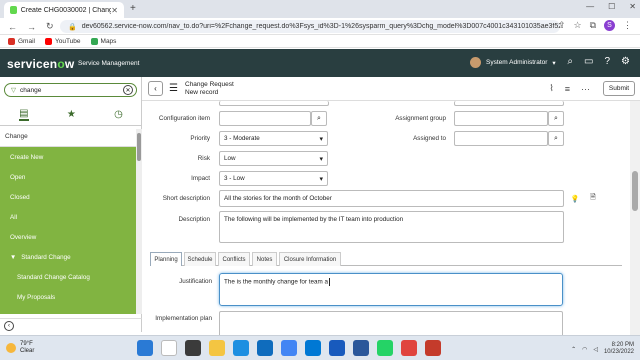  Describe the element at coordinates (155, 88) in the screenshot. I see `form-back-button: ‹` at that location.